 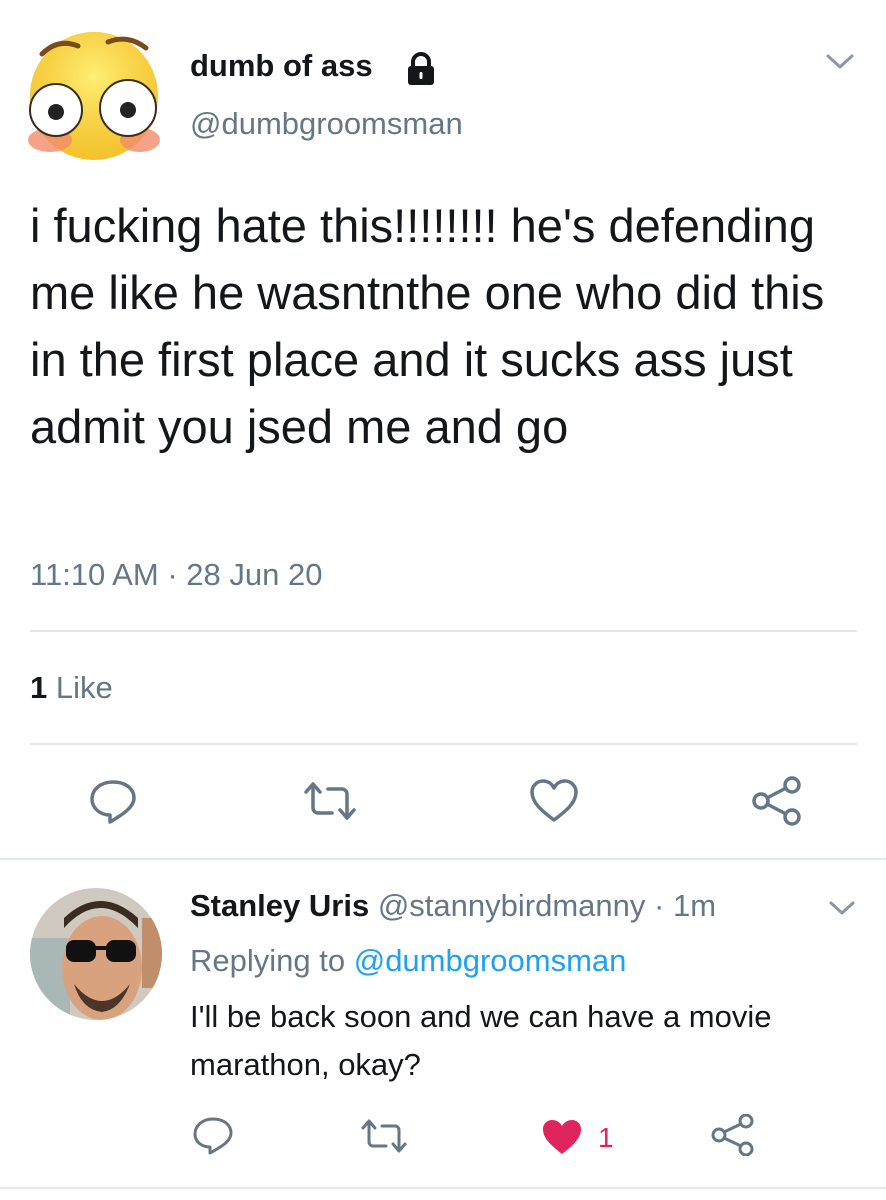 I want to click on tweet-date: 28 Jun 20, so click(x=254, y=574).